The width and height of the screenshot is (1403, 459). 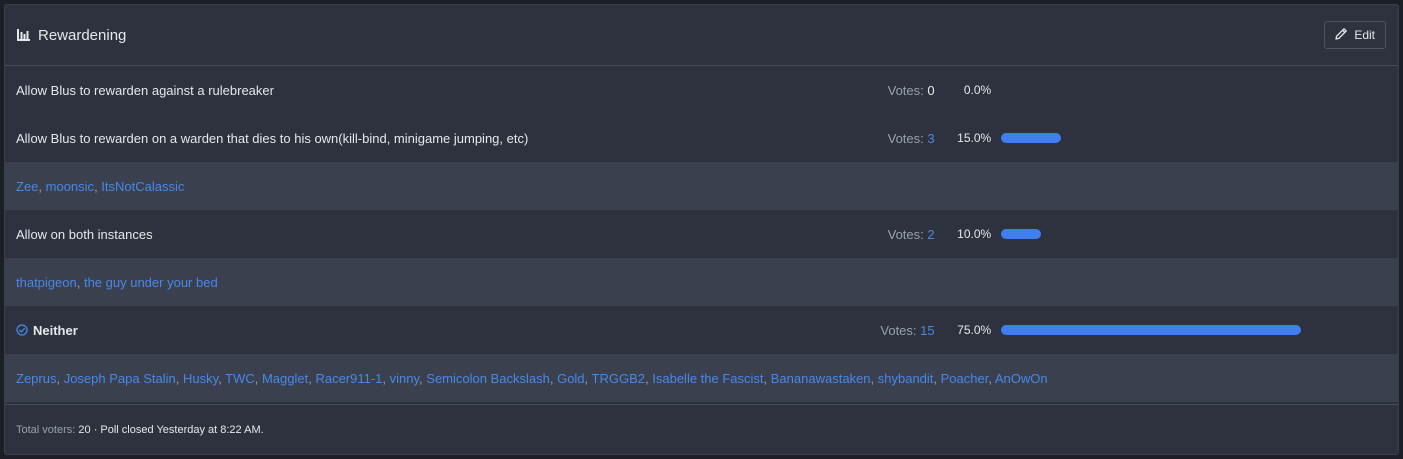 I want to click on voter-link: Poacher, so click(x=965, y=378).